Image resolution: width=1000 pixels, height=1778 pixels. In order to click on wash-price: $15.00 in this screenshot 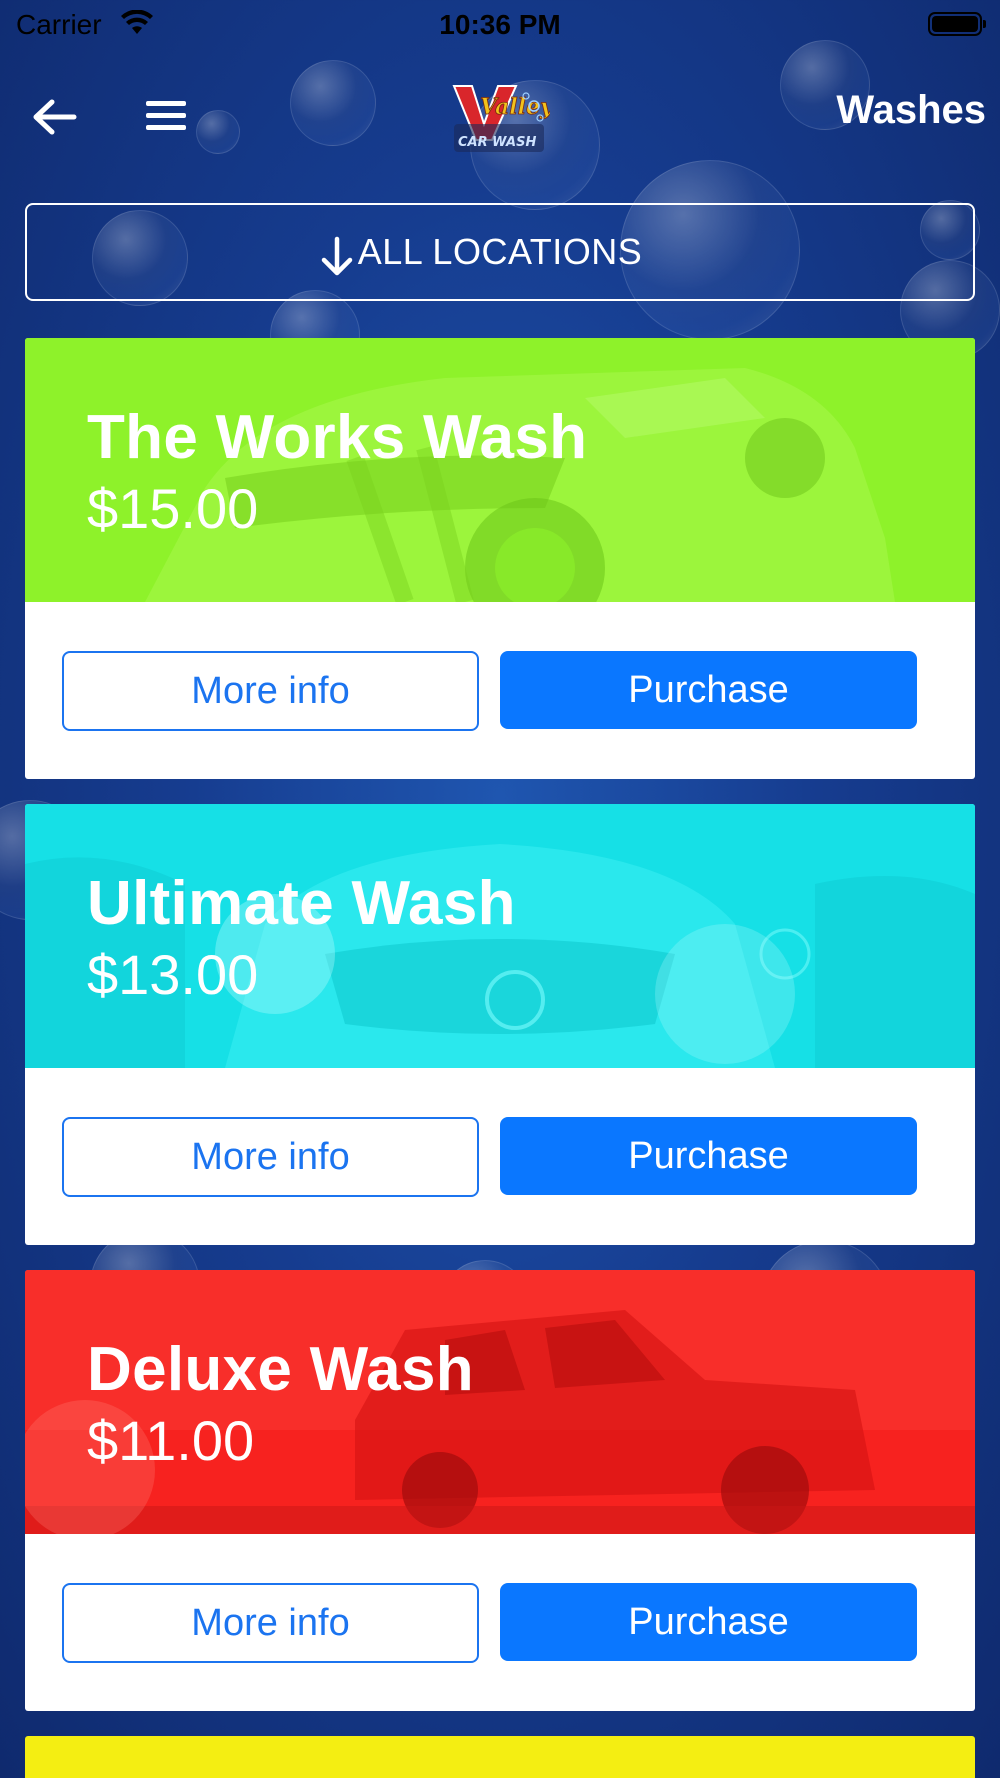, I will do `click(173, 508)`.